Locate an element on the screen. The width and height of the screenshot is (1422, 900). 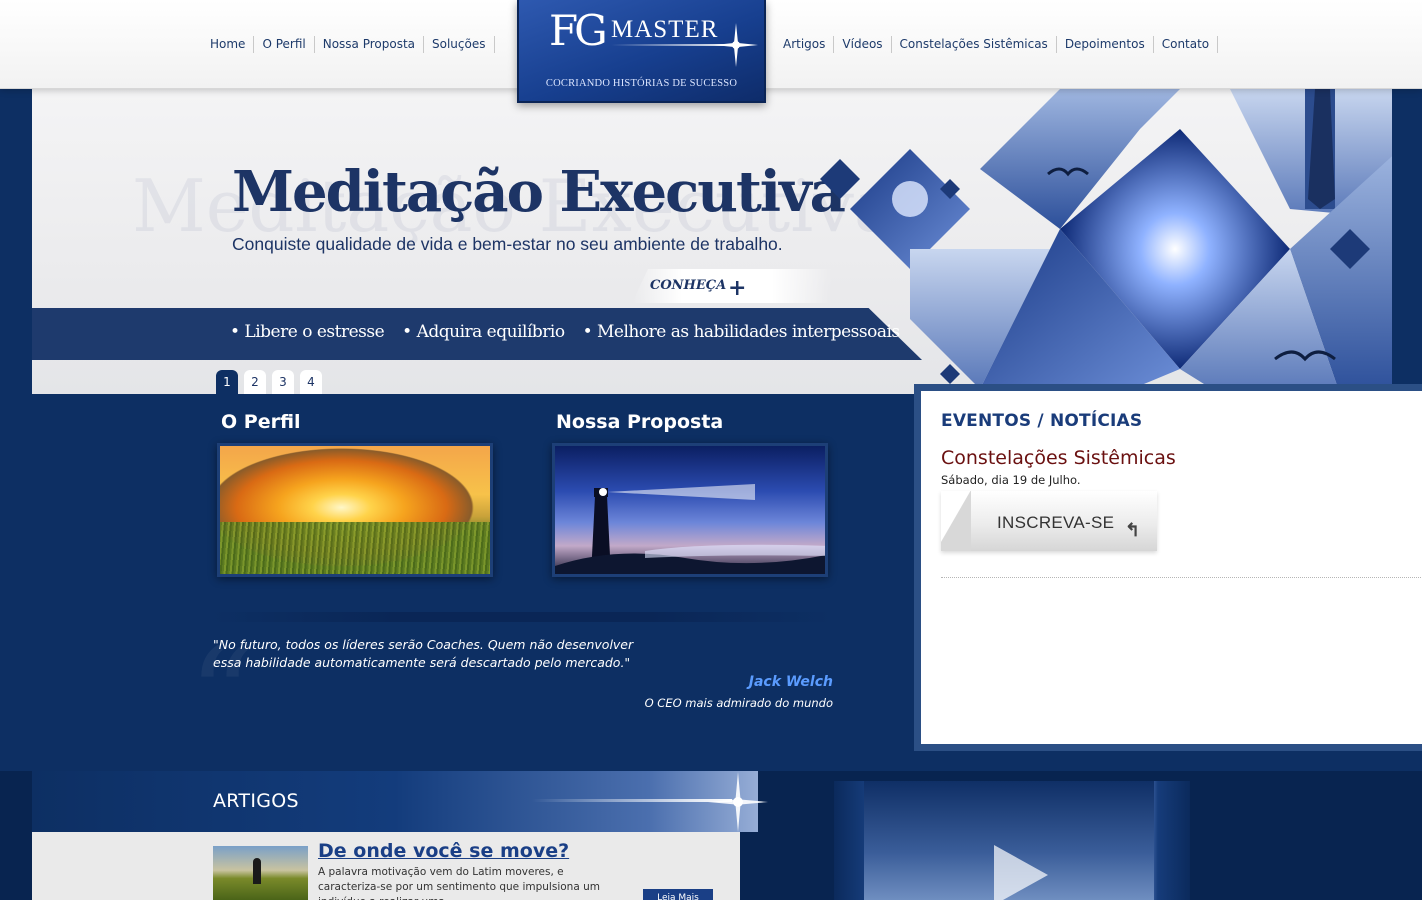
nav-nossa-proposta: Nossa Proposta is located at coordinates (370, 44).